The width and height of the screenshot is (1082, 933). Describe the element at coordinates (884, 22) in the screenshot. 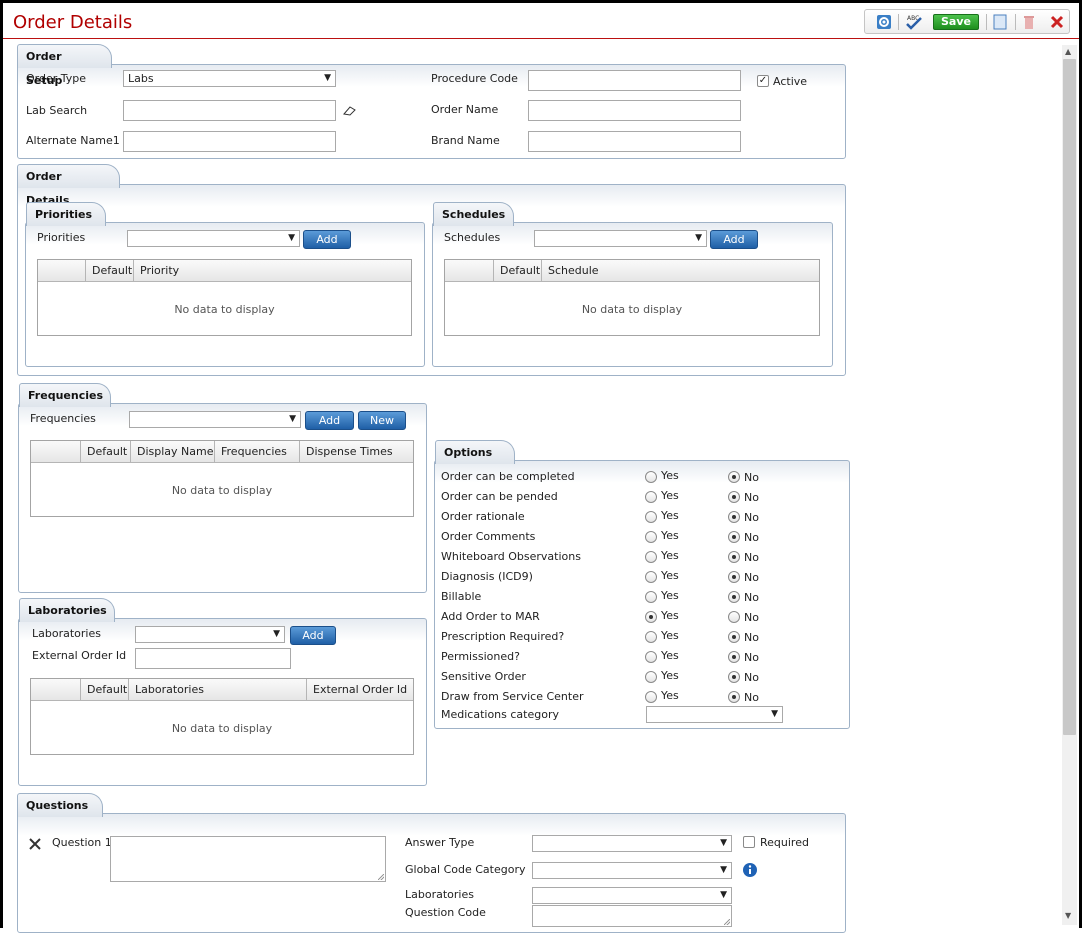

I see `settings-icon` at that location.